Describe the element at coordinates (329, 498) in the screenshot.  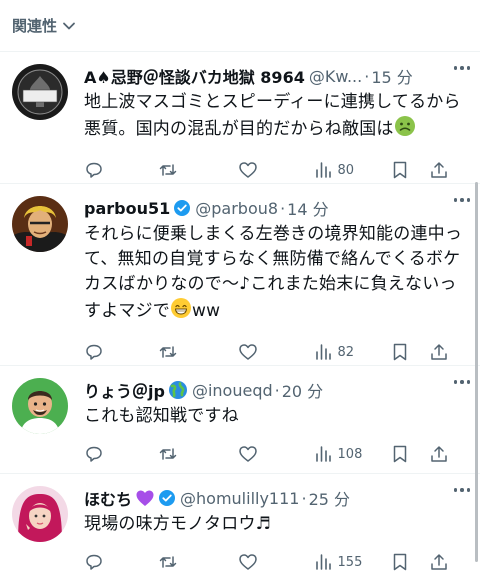
I see `timestamp: 25 分` at that location.